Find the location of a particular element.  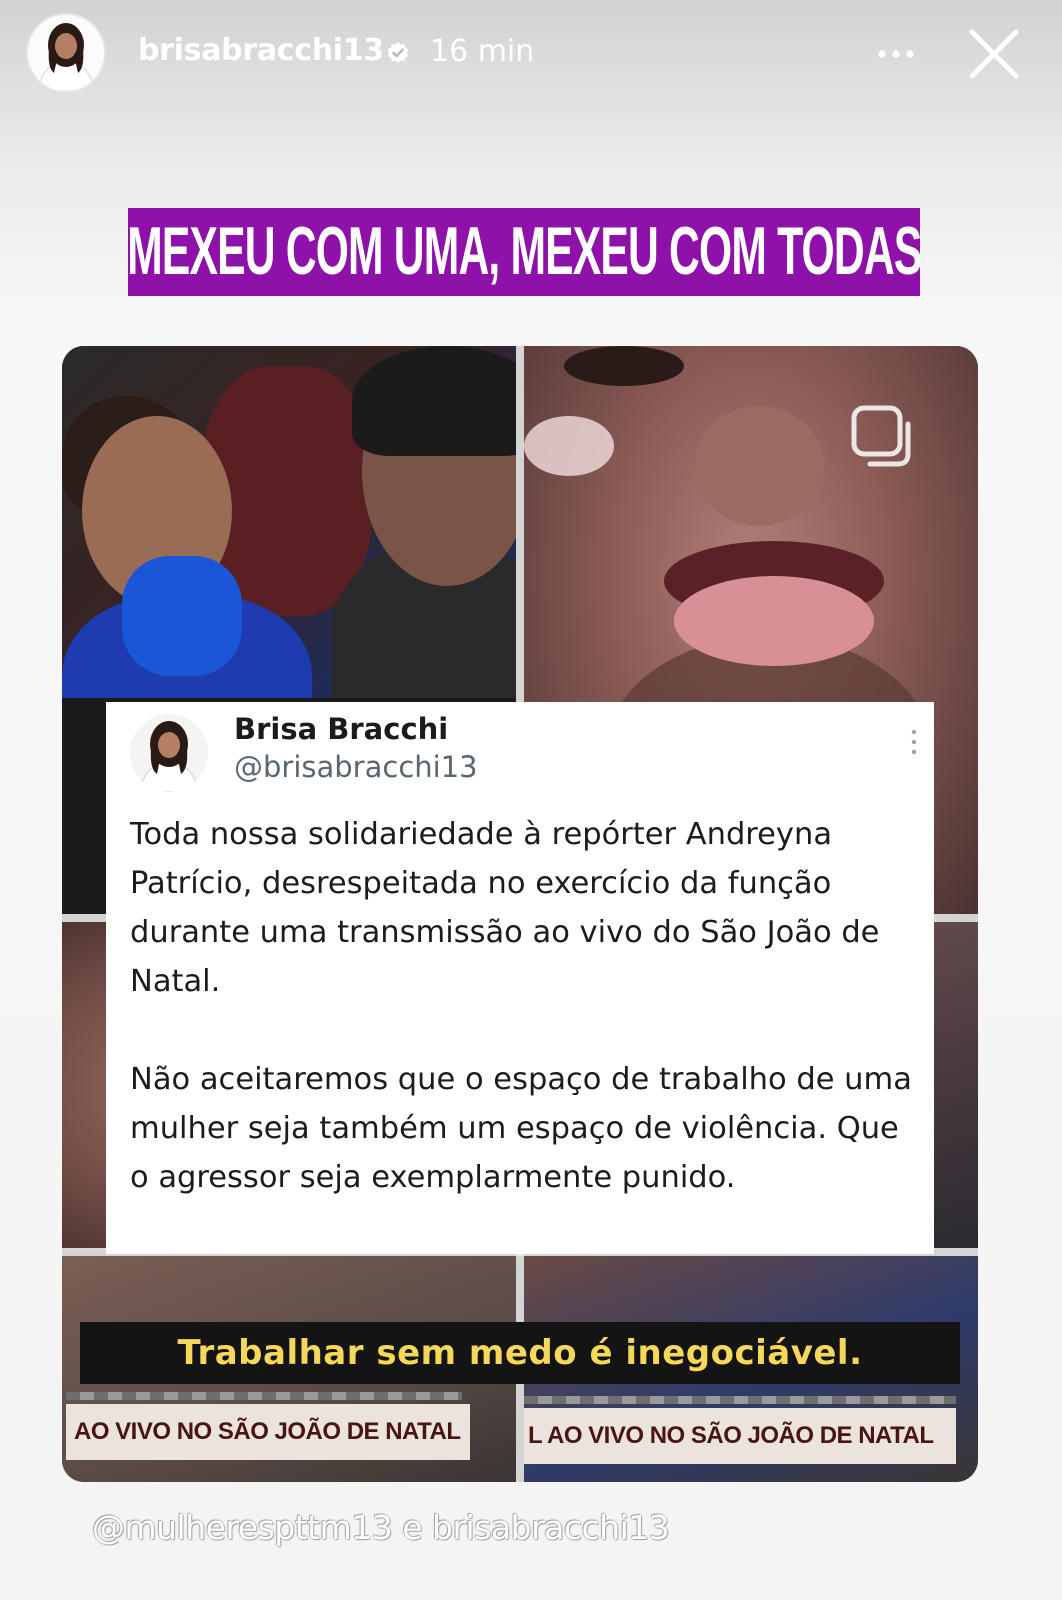

story-mentions: @mulherespttm13 e brisabracchi13 is located at coordinates (381, 1527).